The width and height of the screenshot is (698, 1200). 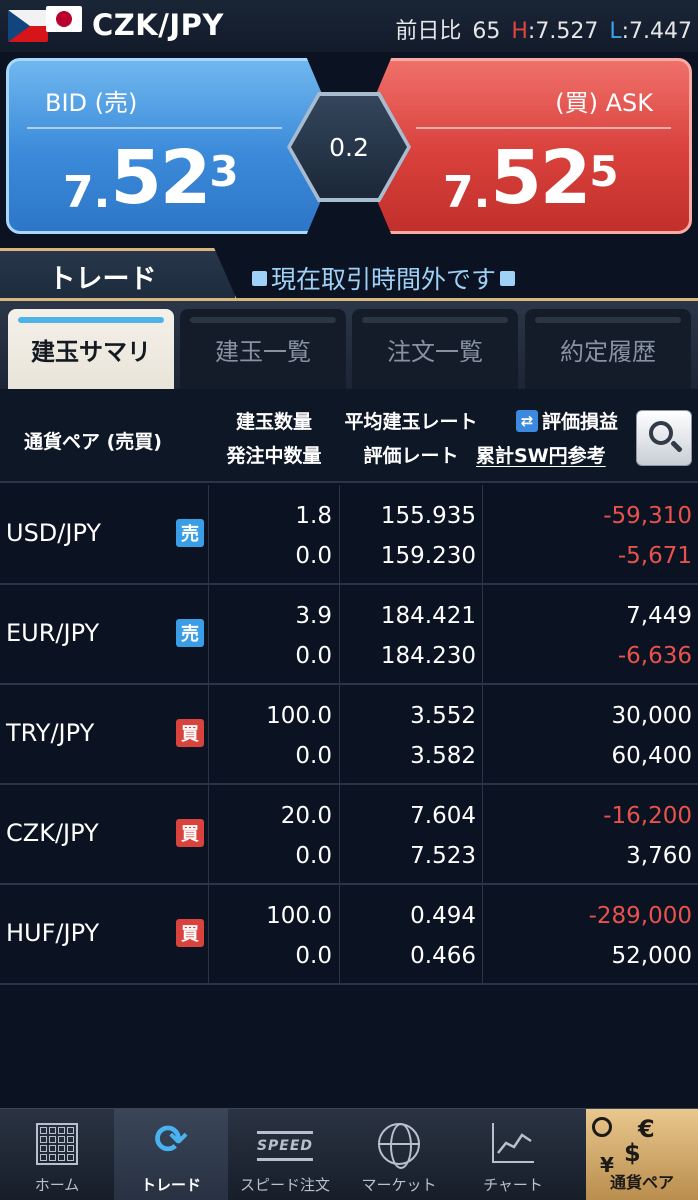 What do you see at coordinates (443, 716) in the screenshot?
I see `row-avg-rate: 3.552` at bounding box center [443, 716].